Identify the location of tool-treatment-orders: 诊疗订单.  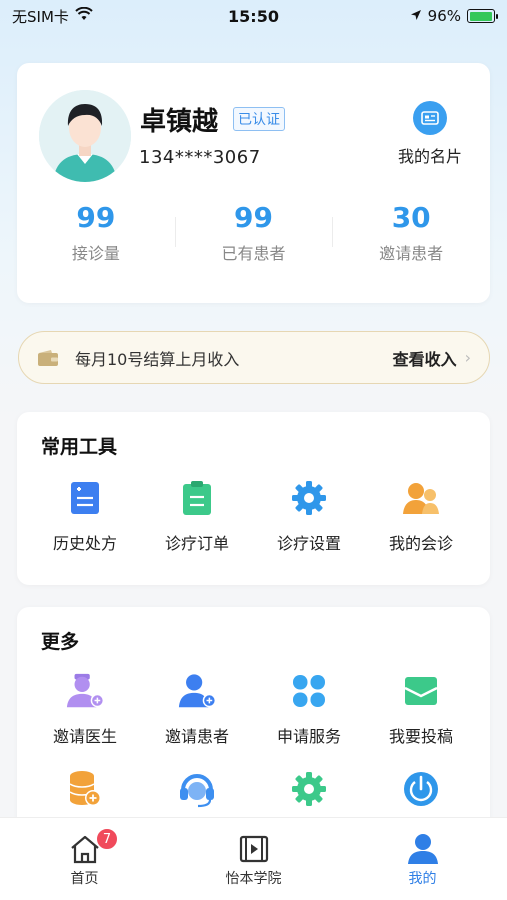
(197, 516).